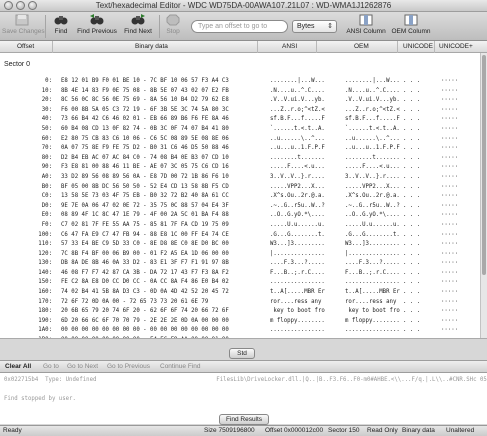 The image size is (487, 436). What do you see at coordinates (47, 129) in the screenshot?
I see `row-offset: 50:` at bounding box center [47, 129].